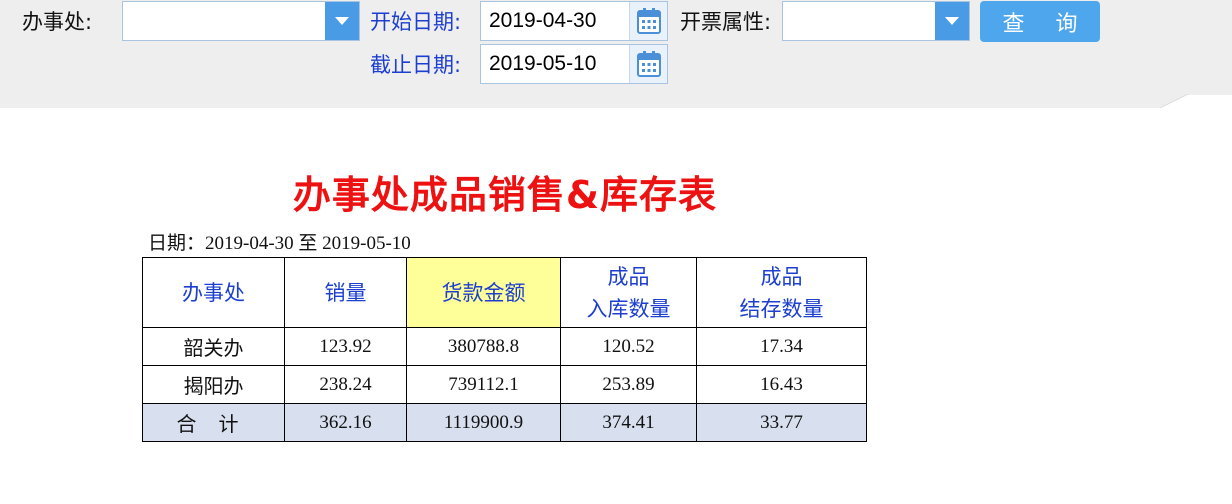 This screenshot has width=1232, height=504. Describe the element at coordinates (213, 292) in the screenshot. I see `col-header-office: 办事处` at that location.